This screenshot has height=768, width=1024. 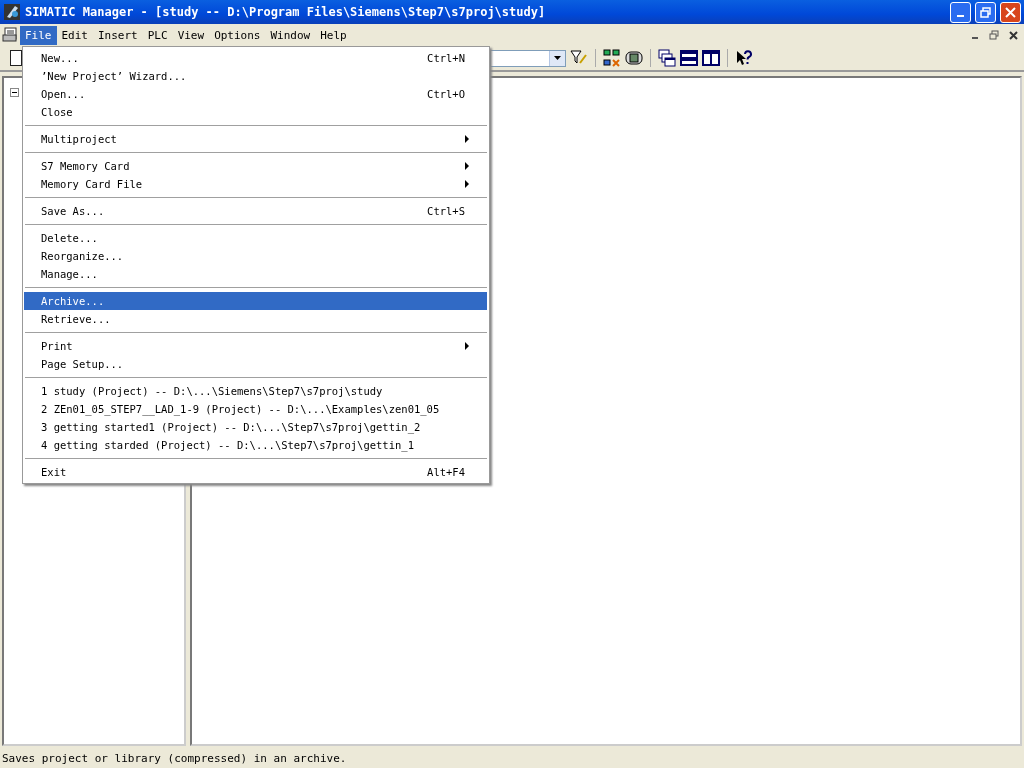 What do you see at coordinates (255, 211) in the screenshot?
I see `menu-item: Save As... Ctrl+S` at bounding box center [255, 211].